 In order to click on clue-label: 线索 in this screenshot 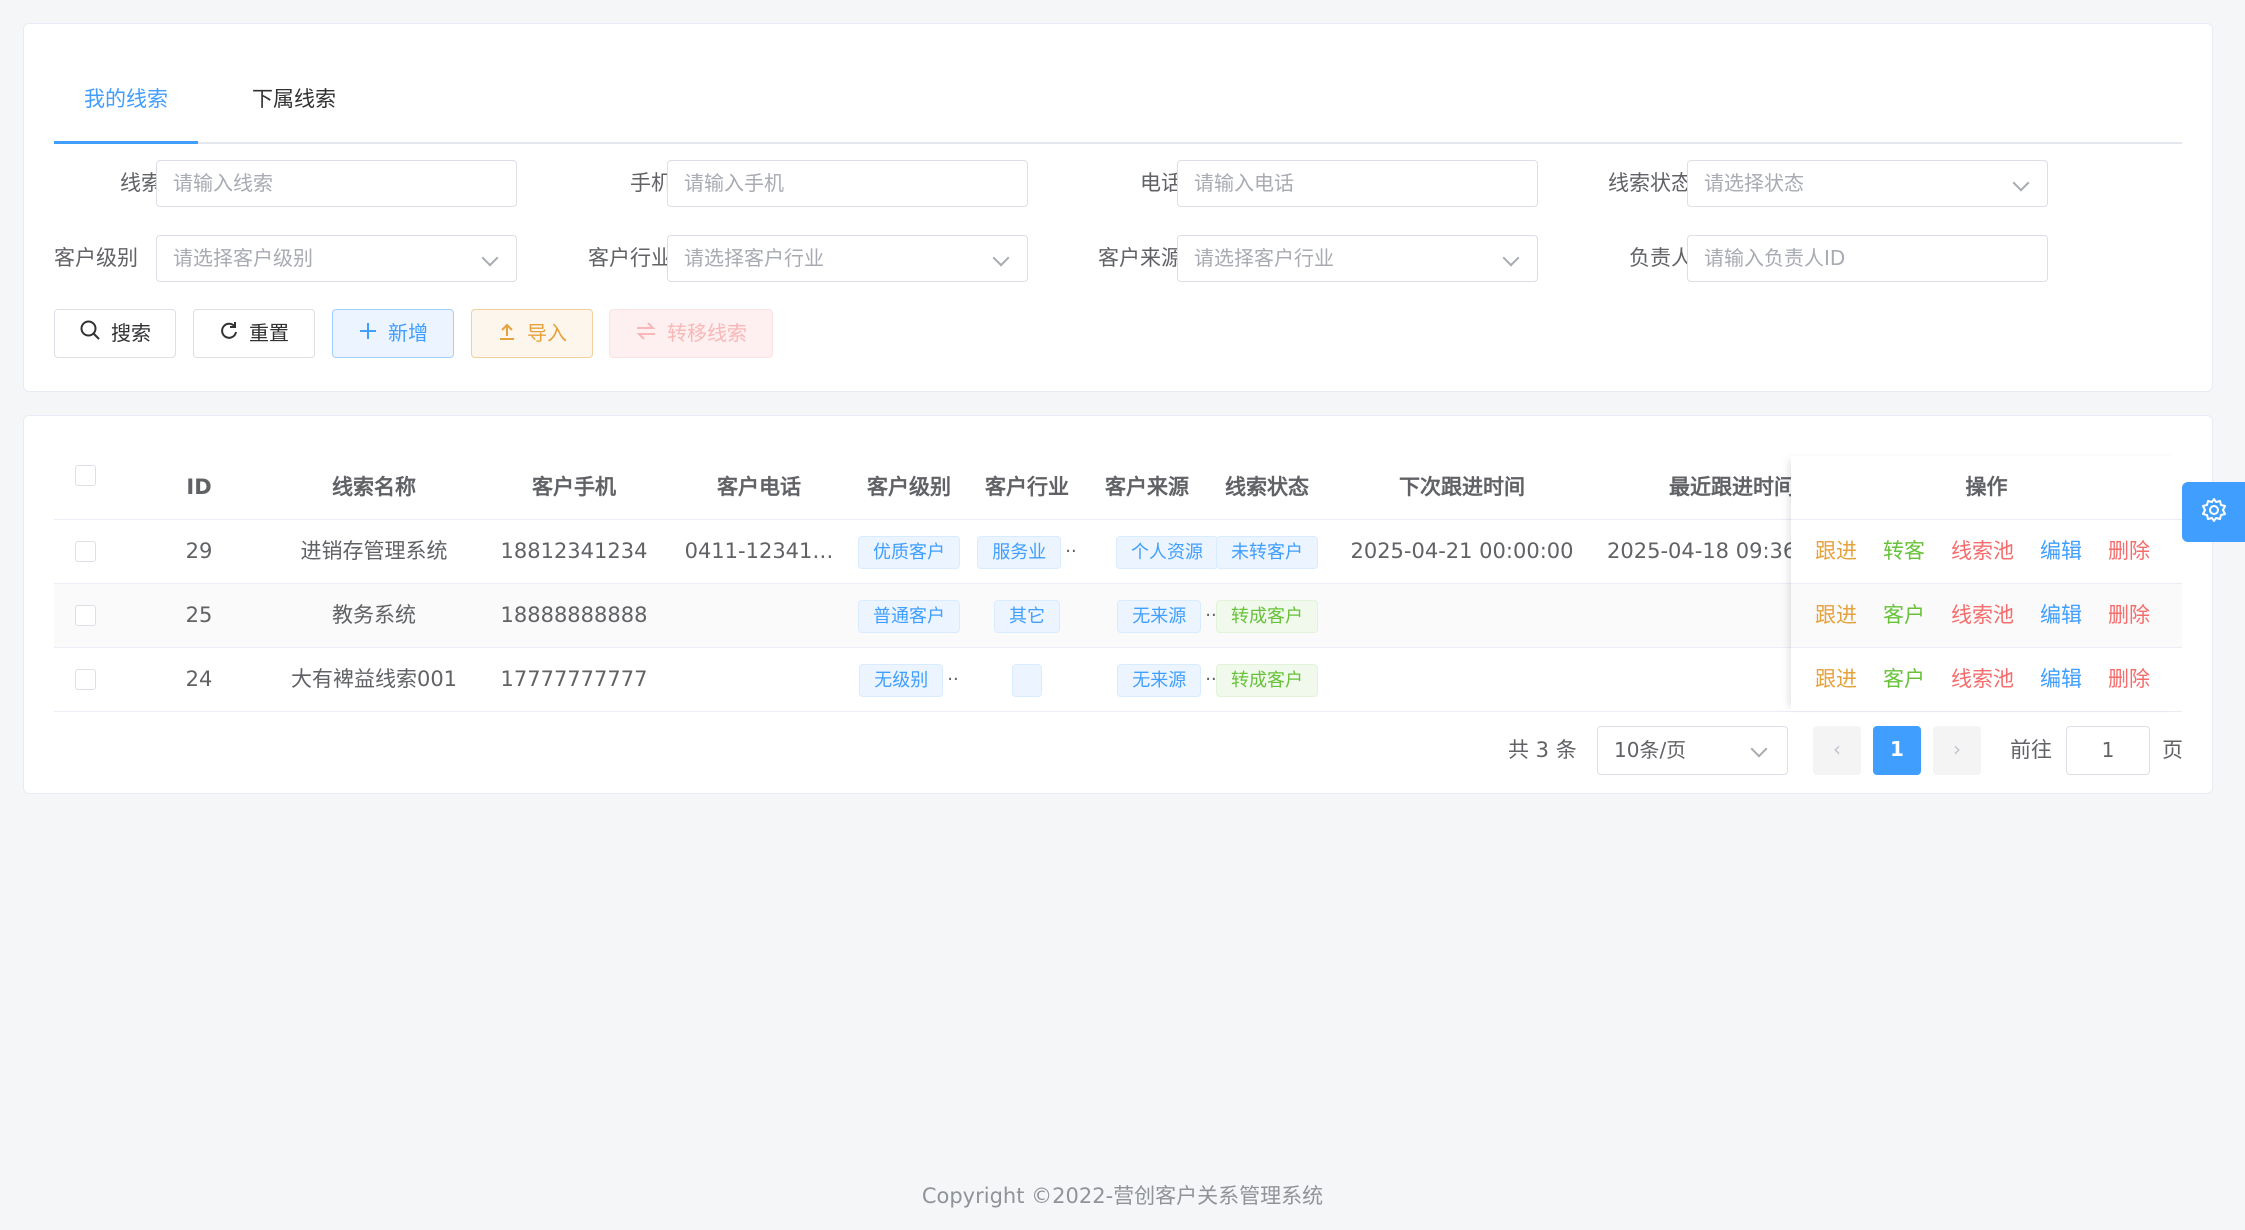, I will do `click(141, 183)`.